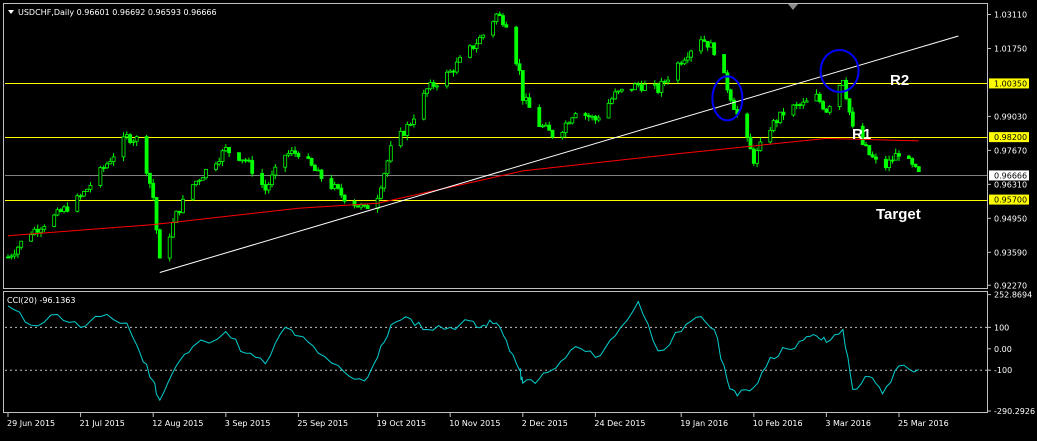 This screenshot has height=441, width=1037. I want to click on r1-label: R1, so click(861, 134).